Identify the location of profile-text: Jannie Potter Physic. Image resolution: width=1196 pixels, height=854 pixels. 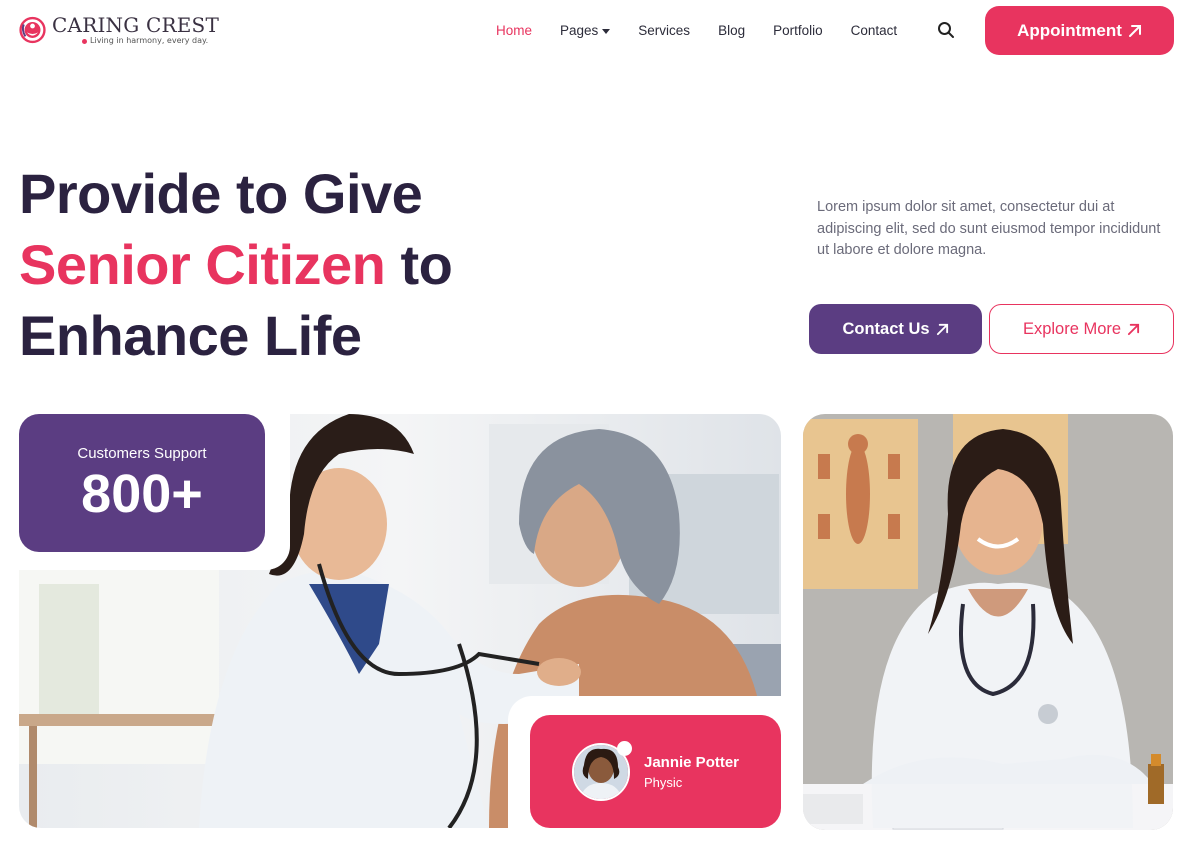
(691, 772).